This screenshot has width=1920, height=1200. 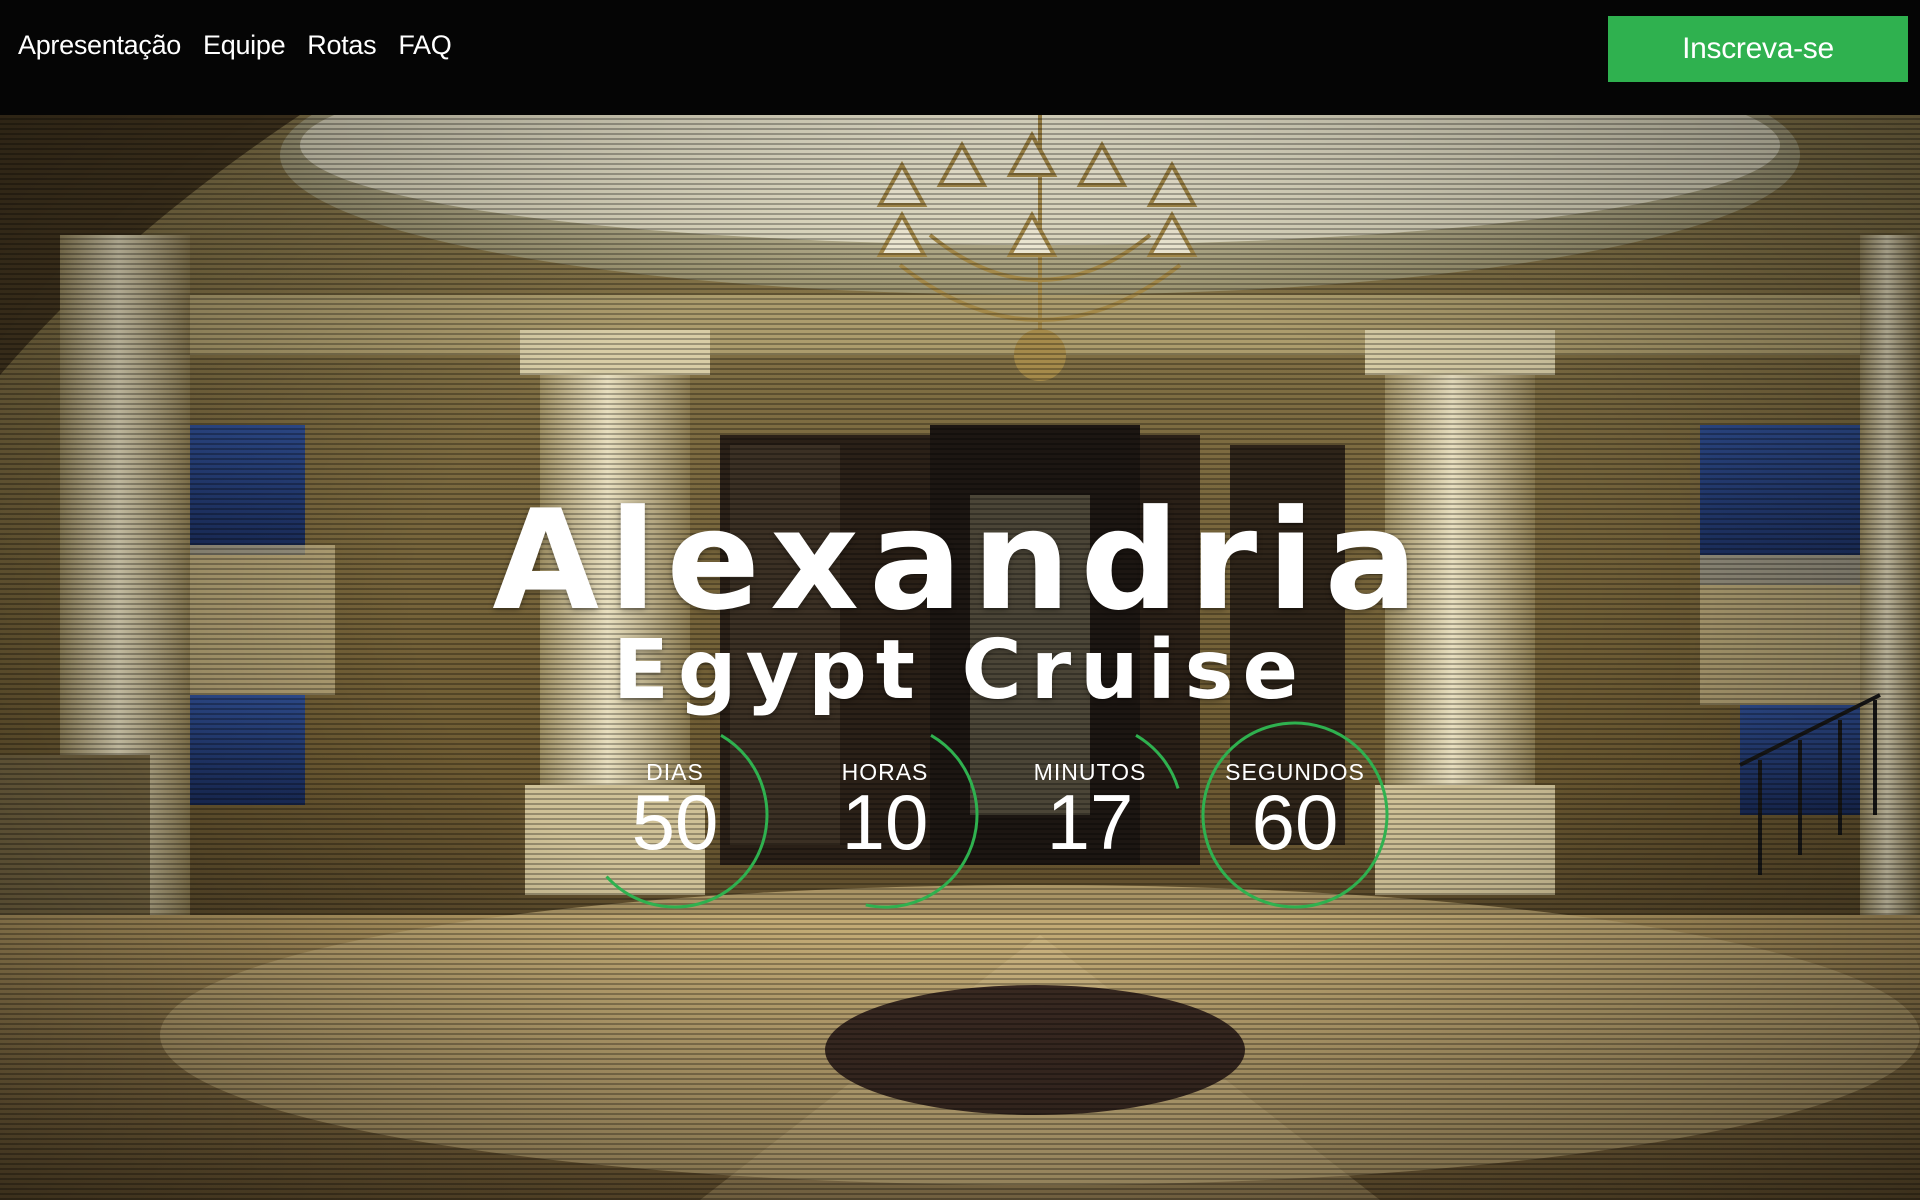 I want to click on countdown-seconds-value: 60, so click(x=1295, y=822).